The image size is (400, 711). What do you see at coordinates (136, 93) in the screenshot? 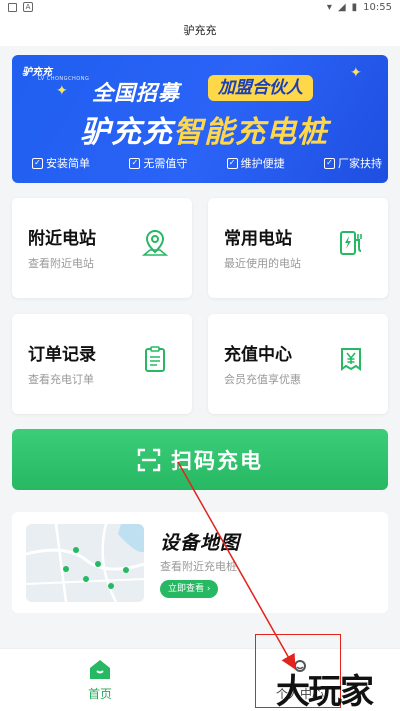
I see `banner-recruit: 全国招募` at bounding box center [136, 93].